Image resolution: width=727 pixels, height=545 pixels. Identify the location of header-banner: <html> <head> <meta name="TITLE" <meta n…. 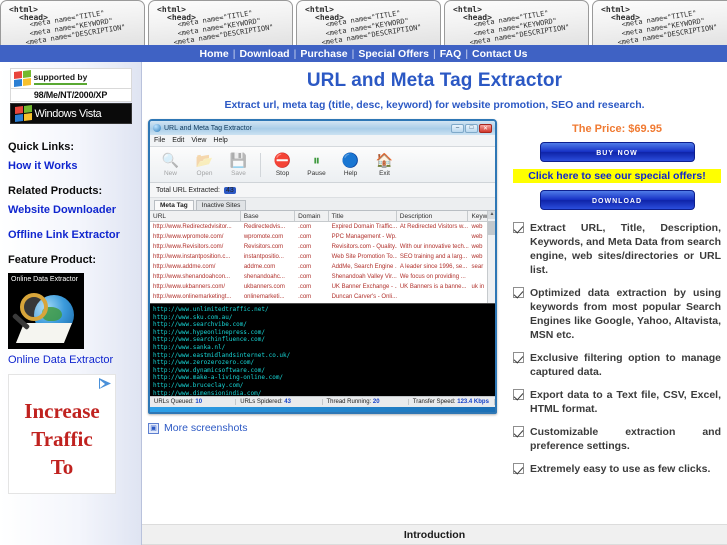
(363, 22).